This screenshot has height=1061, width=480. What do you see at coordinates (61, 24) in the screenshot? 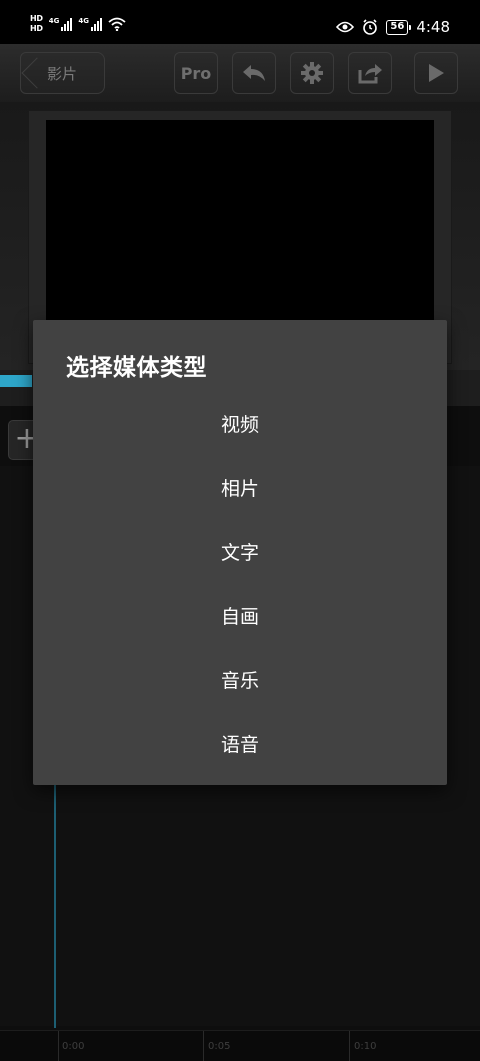
I see `signal-icon-1: 4G` at bounding box center [61, 24].